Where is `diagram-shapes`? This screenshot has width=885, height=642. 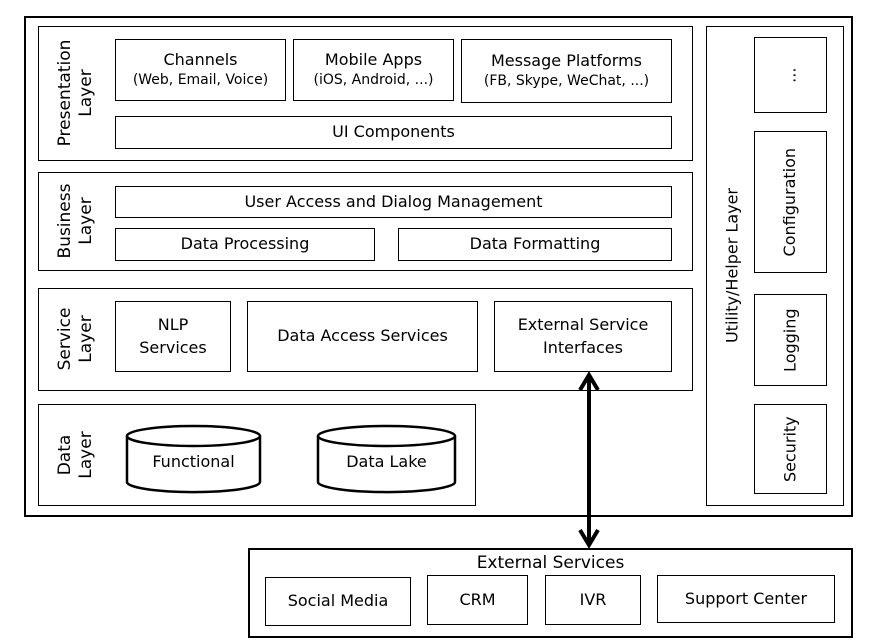 diagram-shapes is located at coordinates (362, 460).